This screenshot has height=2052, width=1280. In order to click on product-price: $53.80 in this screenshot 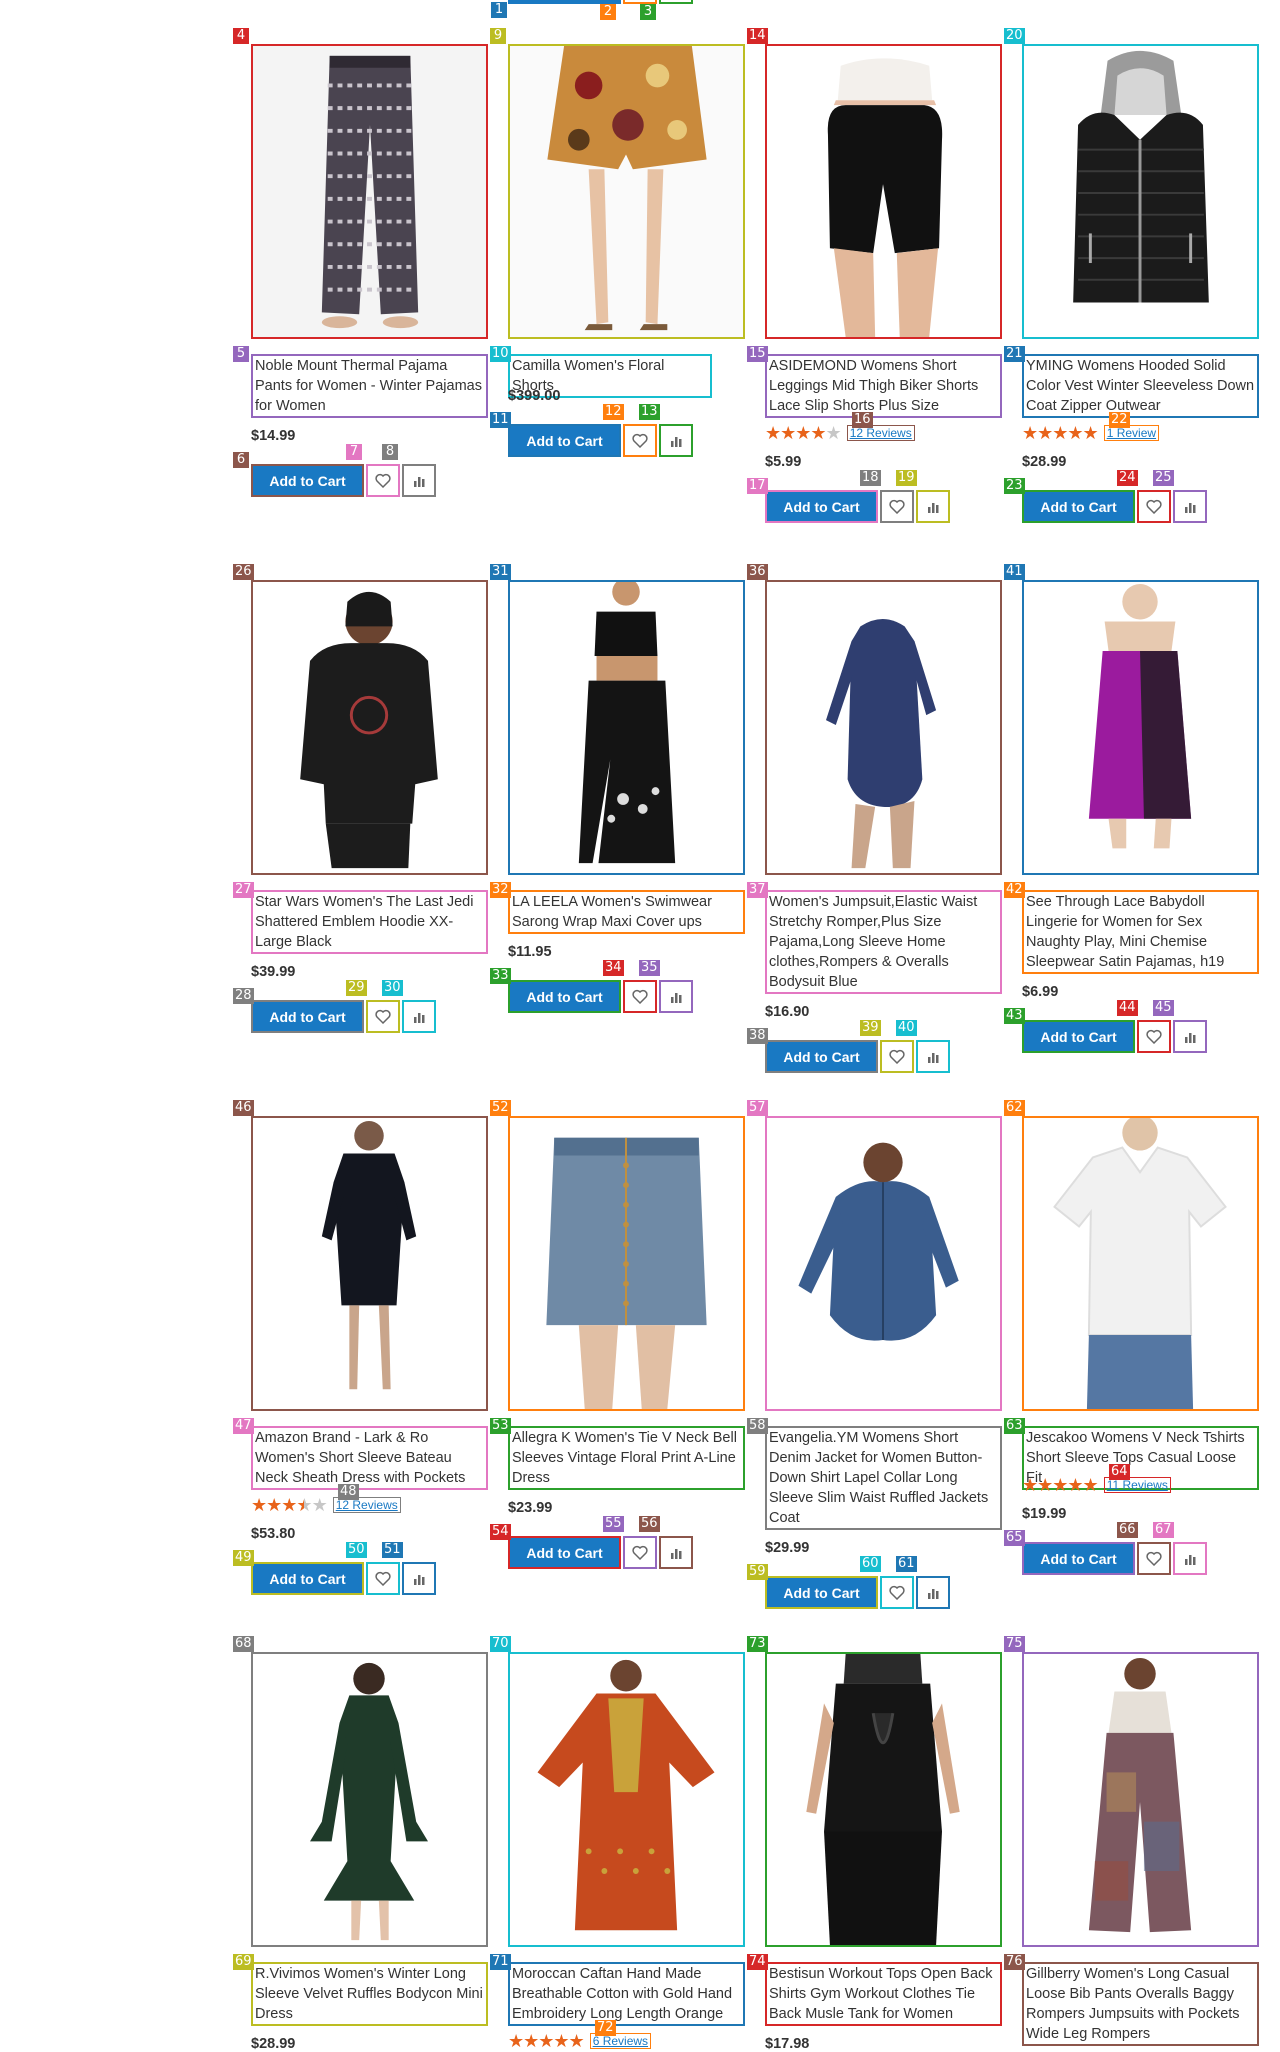, I will do `click(273, 1534)`.